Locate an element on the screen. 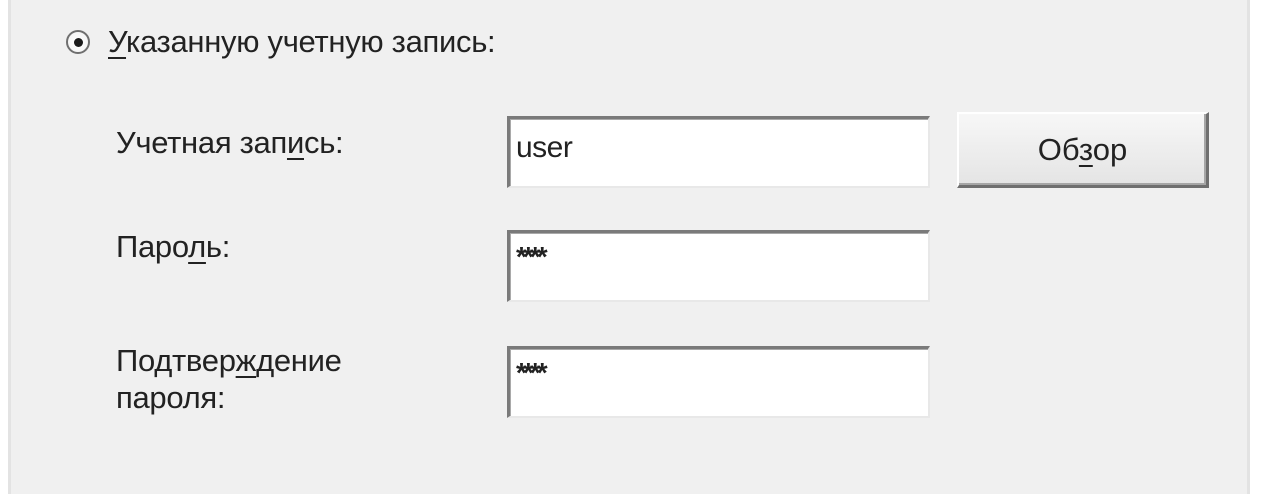 This screenshot has height=494, width=1261. account-label: Учетная запись: is located at coordinates (230, 142).